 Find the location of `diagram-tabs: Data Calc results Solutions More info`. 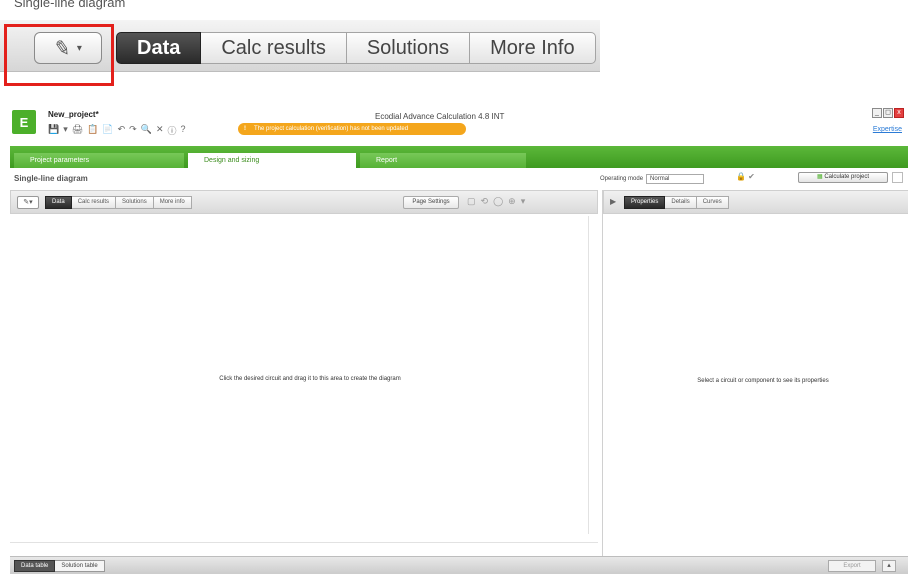

diagram-tabs: Data Calc results Solutions More info is located at coordinates (118, 202).